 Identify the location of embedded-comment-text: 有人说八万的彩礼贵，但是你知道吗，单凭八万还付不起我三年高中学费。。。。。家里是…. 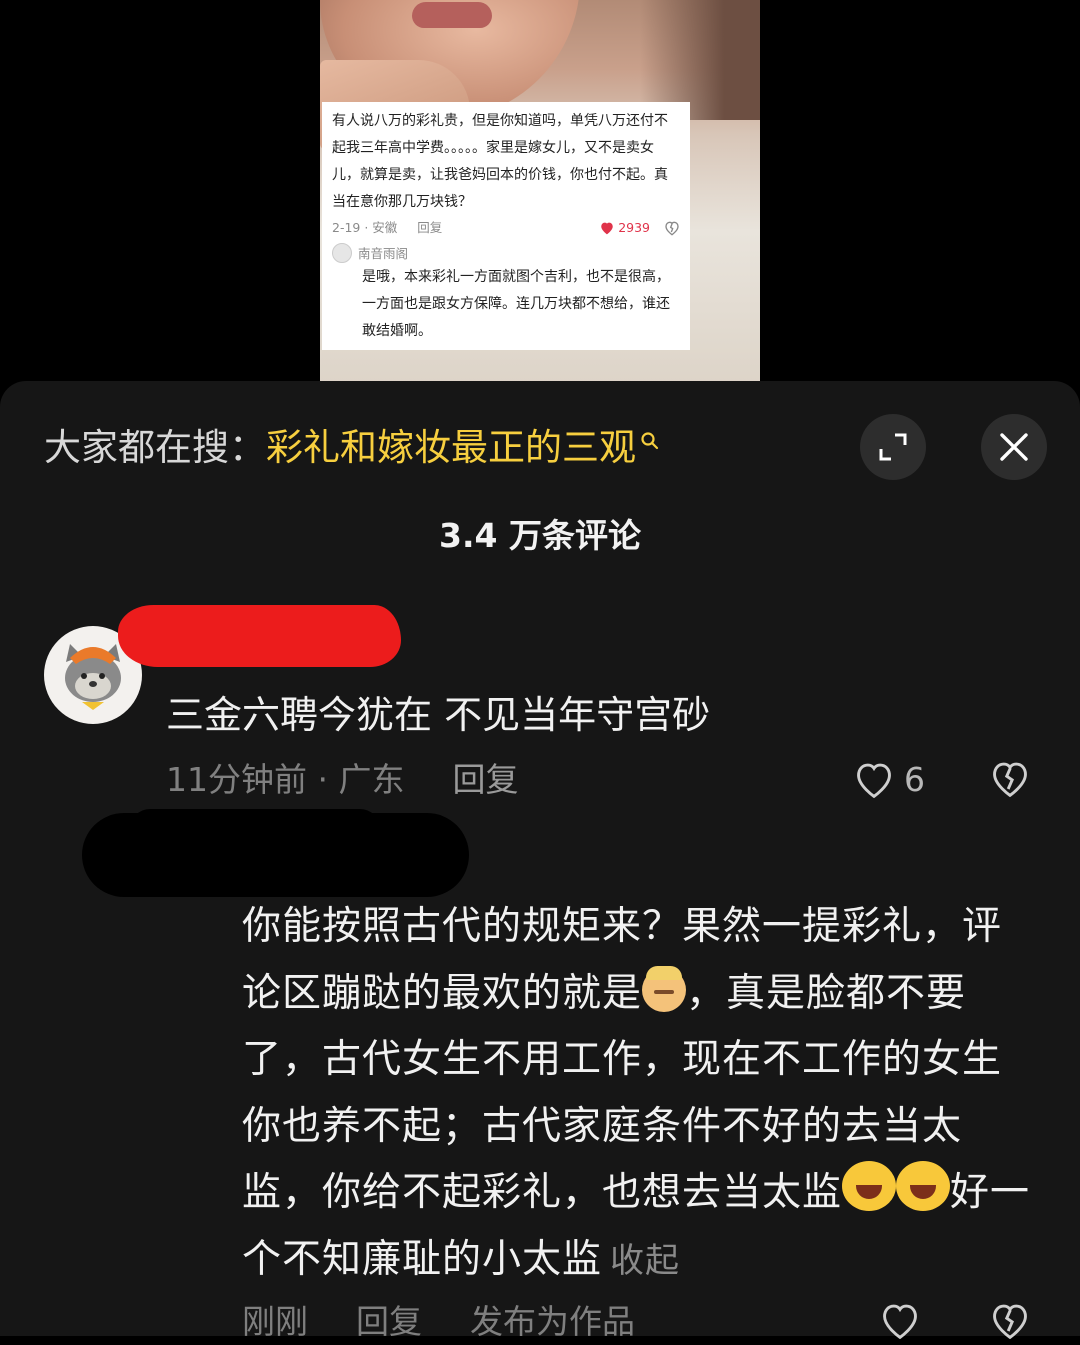
(500, 161).